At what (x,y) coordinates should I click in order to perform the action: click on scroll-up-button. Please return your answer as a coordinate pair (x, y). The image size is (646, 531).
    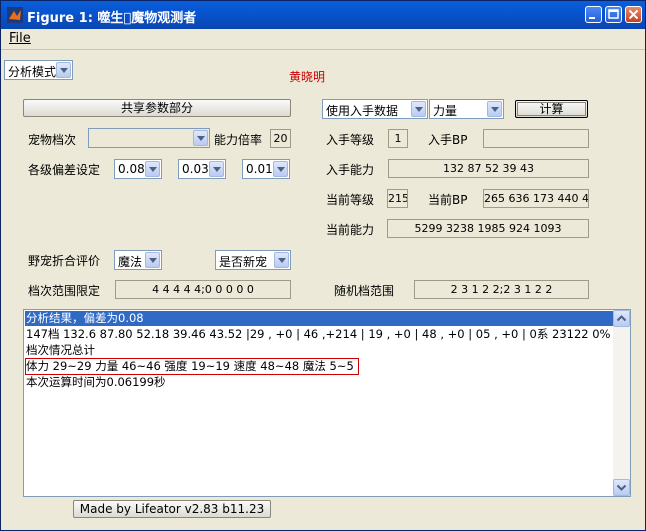
    Looking at the image, I should click on (621, 318).